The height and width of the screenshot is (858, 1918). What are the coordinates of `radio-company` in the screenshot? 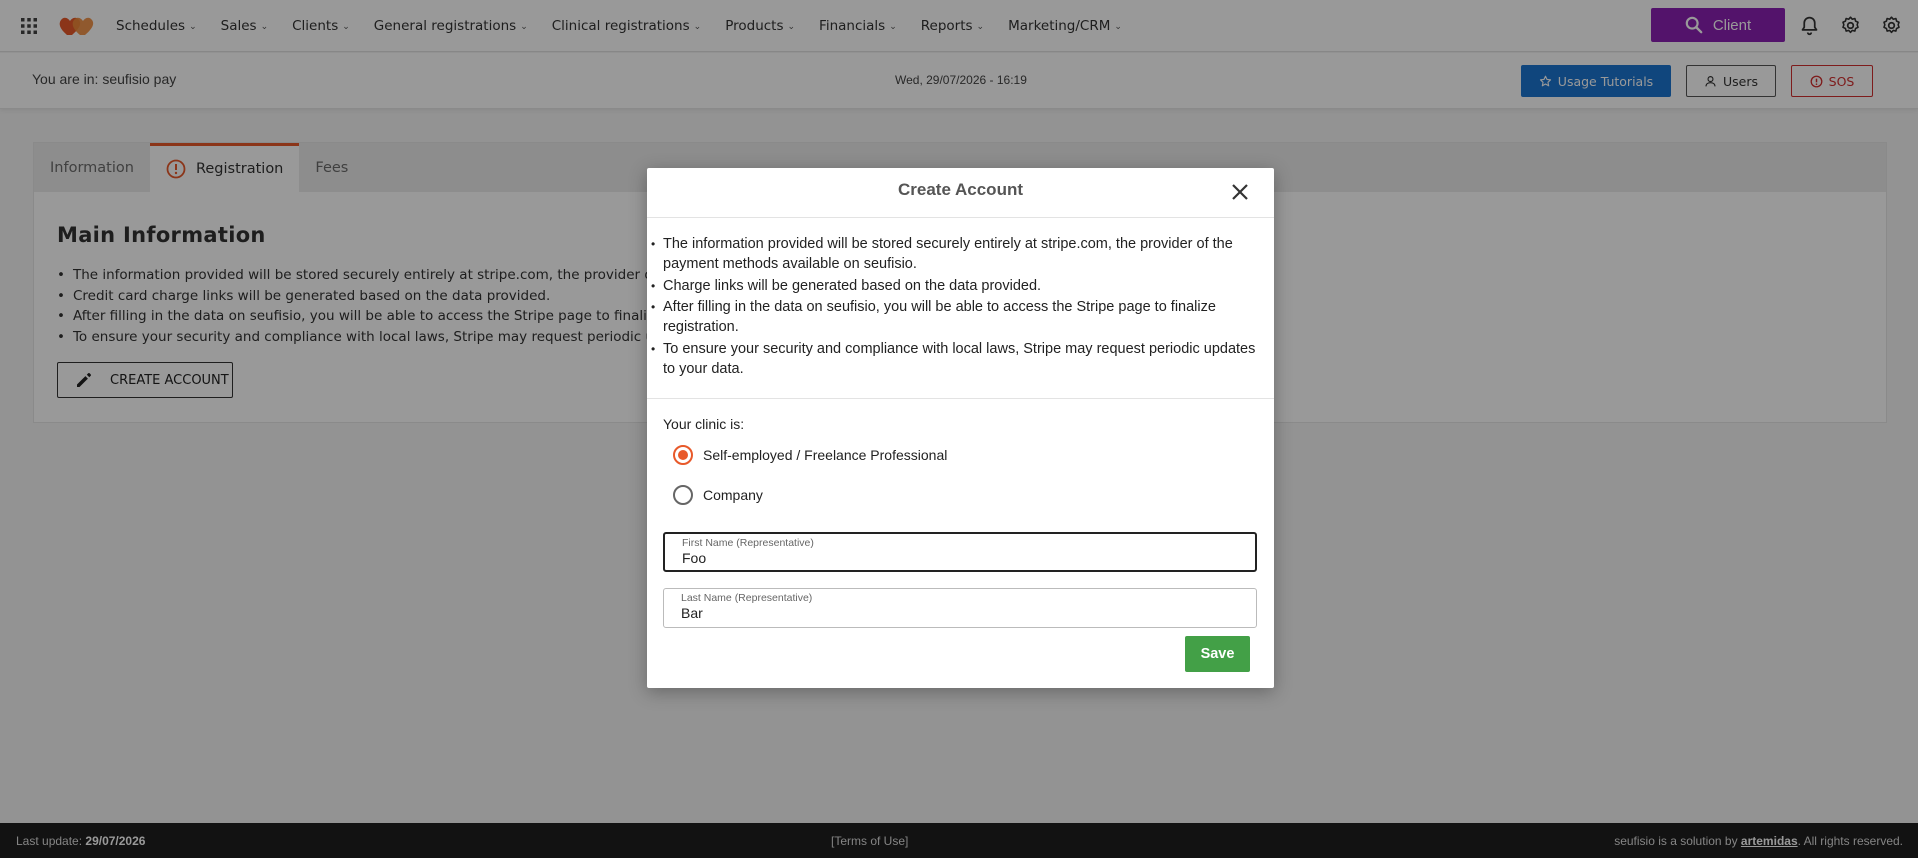 It's located at (683, 495).